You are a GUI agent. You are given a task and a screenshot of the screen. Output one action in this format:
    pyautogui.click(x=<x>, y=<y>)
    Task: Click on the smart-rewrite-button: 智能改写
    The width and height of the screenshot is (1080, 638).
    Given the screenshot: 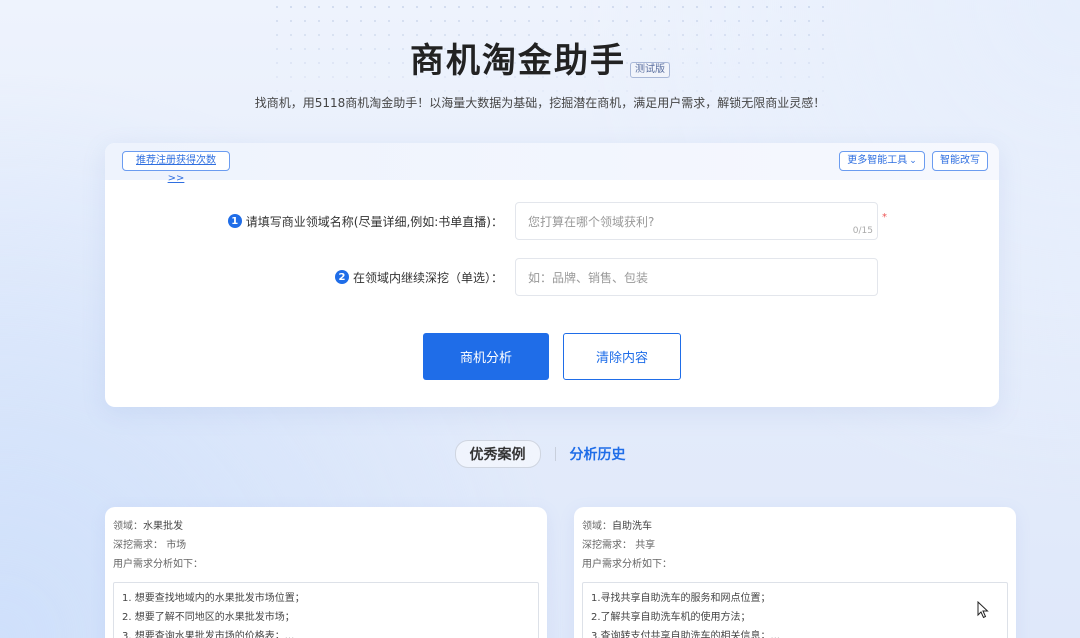 What is the action you would take?
    pyautogui.click(x=960, y=161)
    